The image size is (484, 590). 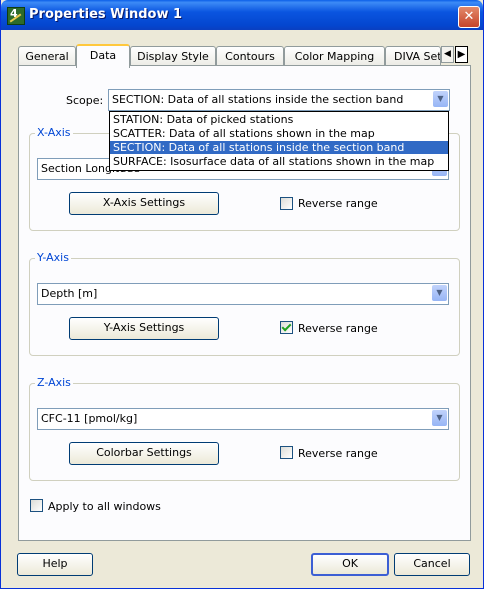 I want to click on tab-data: Data, so click(x=103, y=56).